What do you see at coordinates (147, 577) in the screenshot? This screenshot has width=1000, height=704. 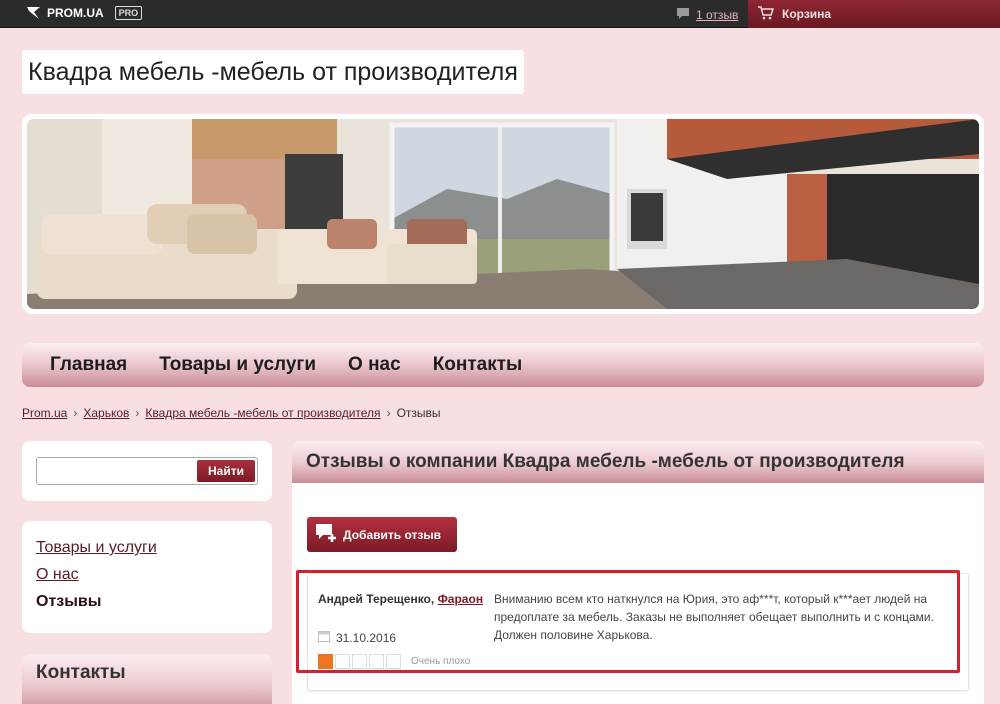 I see `sidebar-menu: Товары и услуги О нас Отзывы` at bounding box center [147, 577].